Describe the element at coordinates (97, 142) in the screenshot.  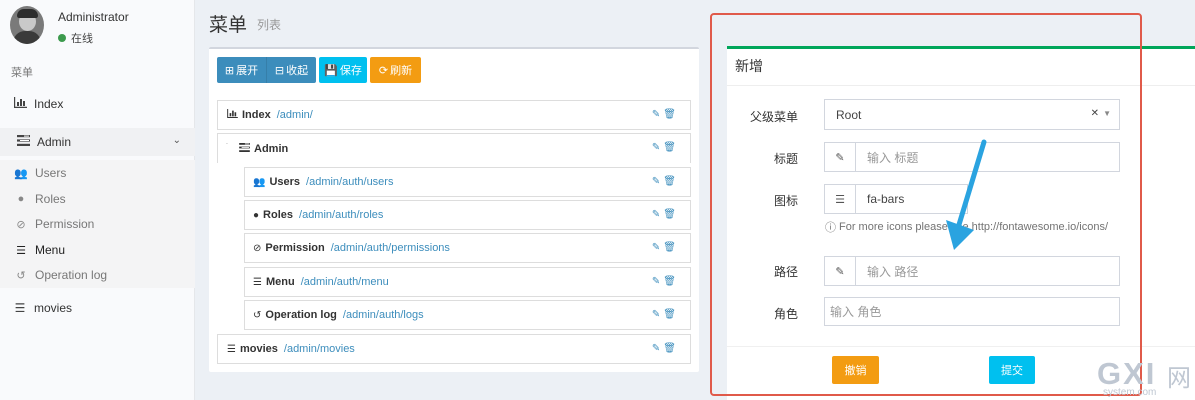
I see `sidebar-item-admin: Admin ⌄` at that location.